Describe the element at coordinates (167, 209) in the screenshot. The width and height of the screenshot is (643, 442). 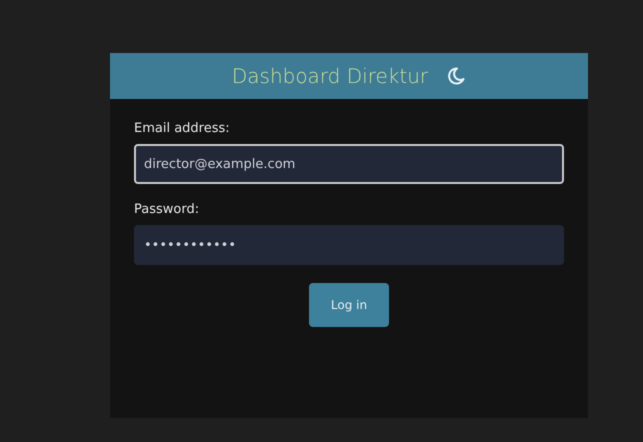
I see `field-label: Password:` at that location.